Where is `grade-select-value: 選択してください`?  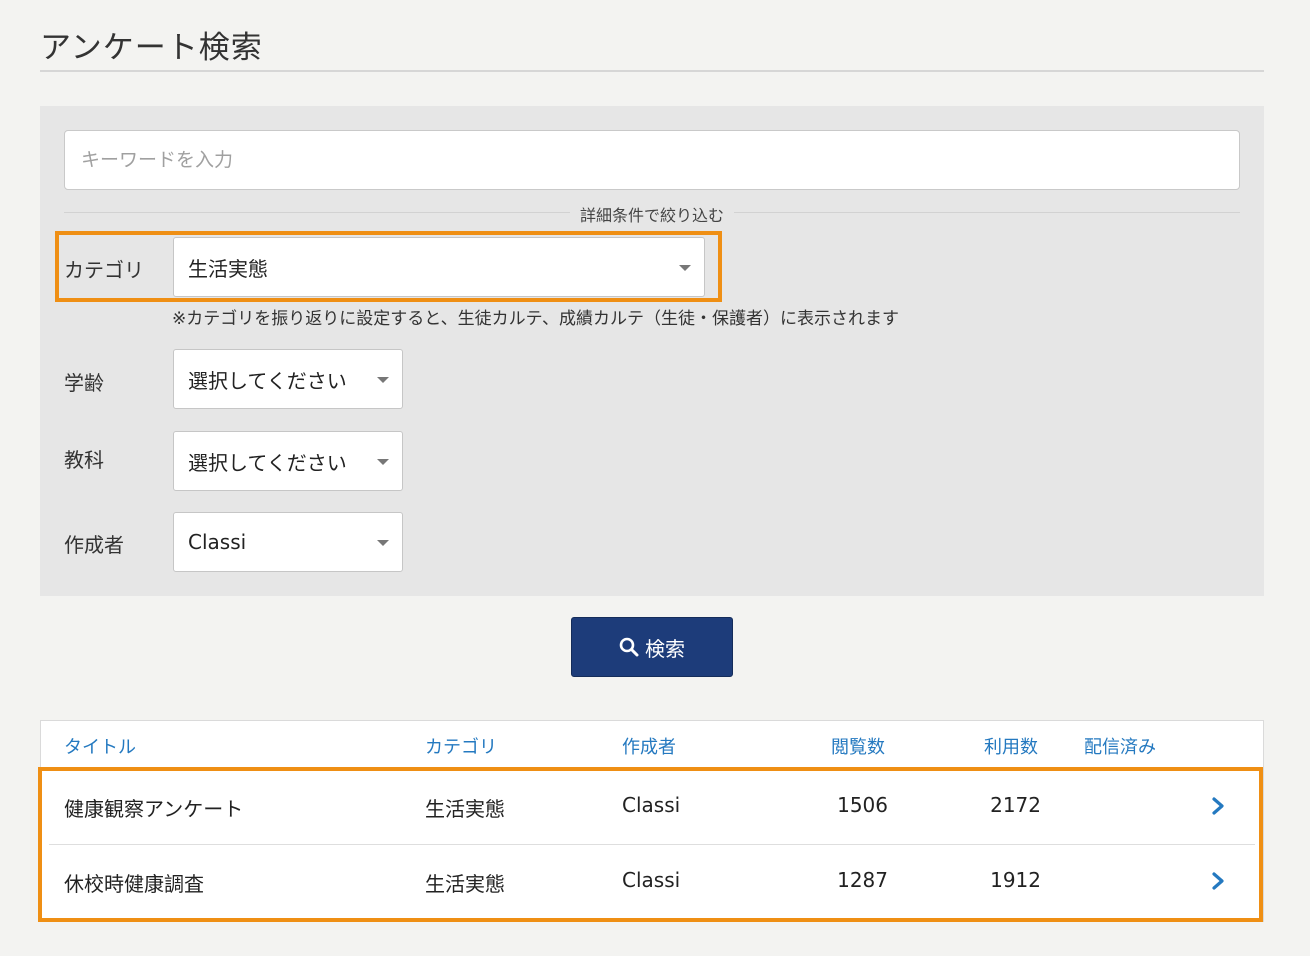
grade-select-value: 選択してください is located at coordinates (267, 380).